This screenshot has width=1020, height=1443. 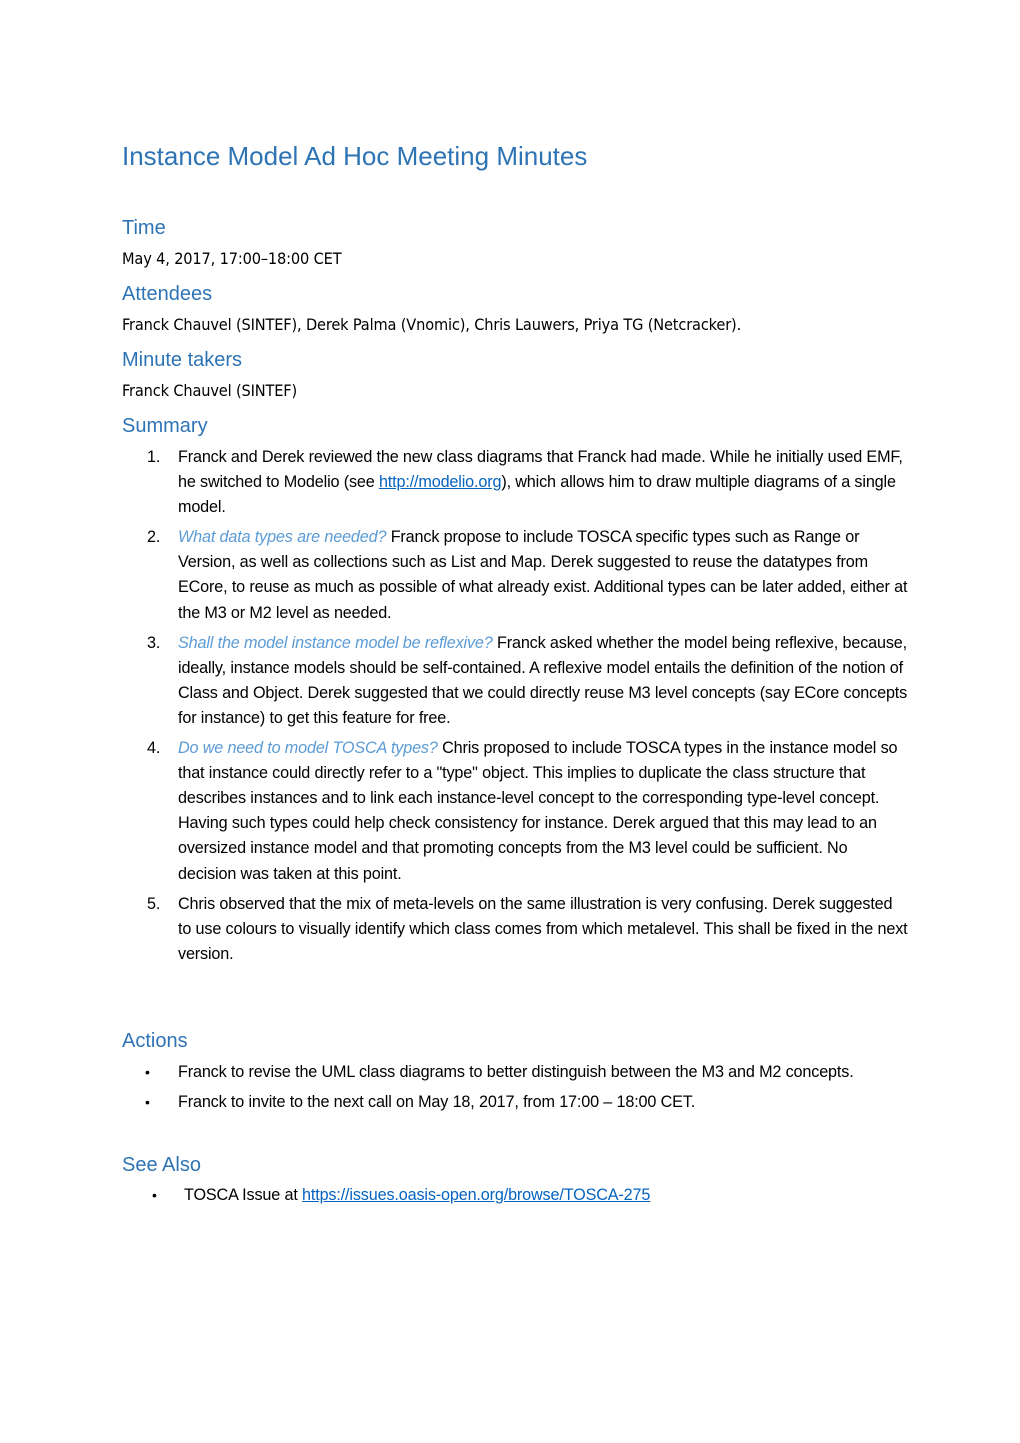 I want to click on document-title: Instance Model Ad Hoc Meeting Minutes, so click(x=355, y=156).